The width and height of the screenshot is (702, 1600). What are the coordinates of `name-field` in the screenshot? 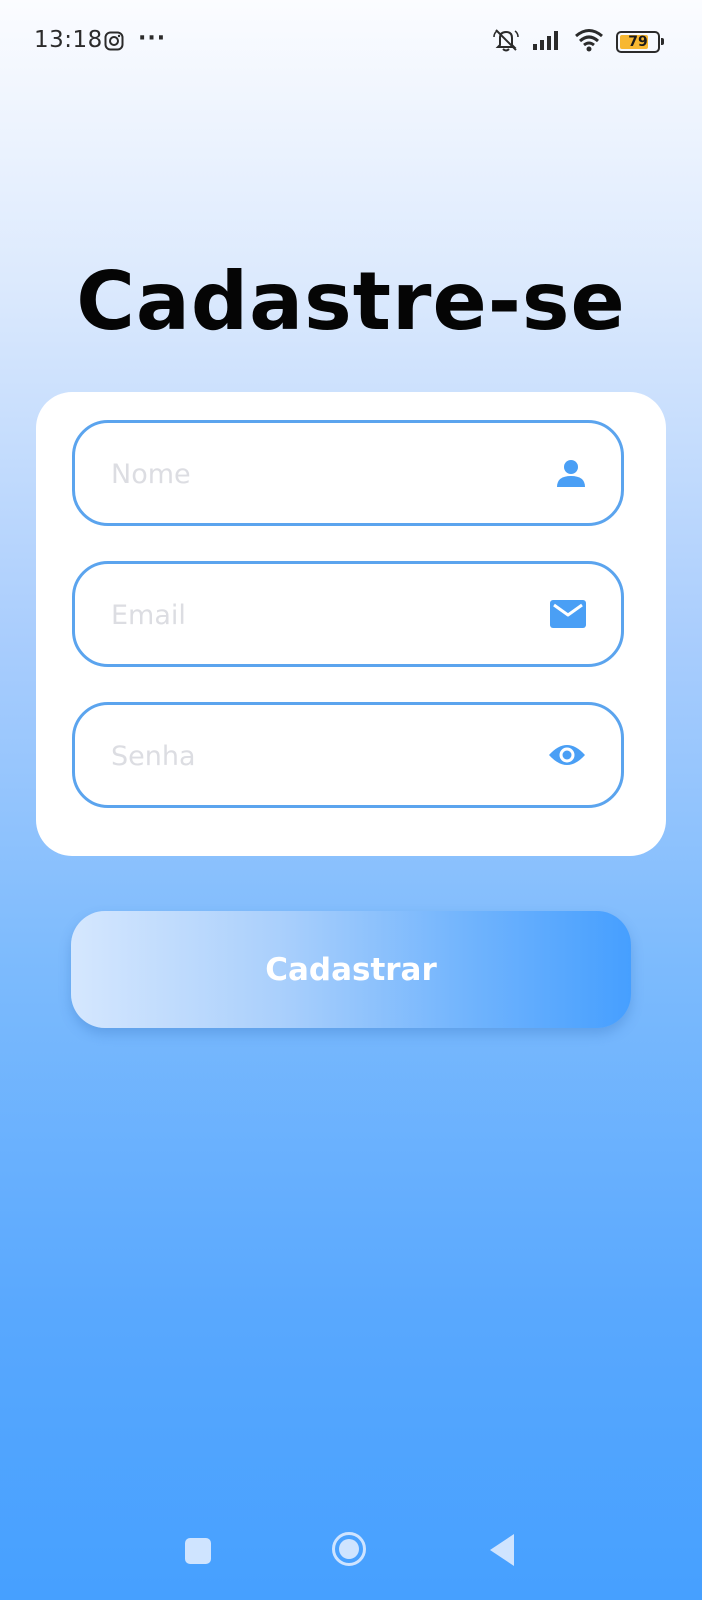 It's located at (348, 473).